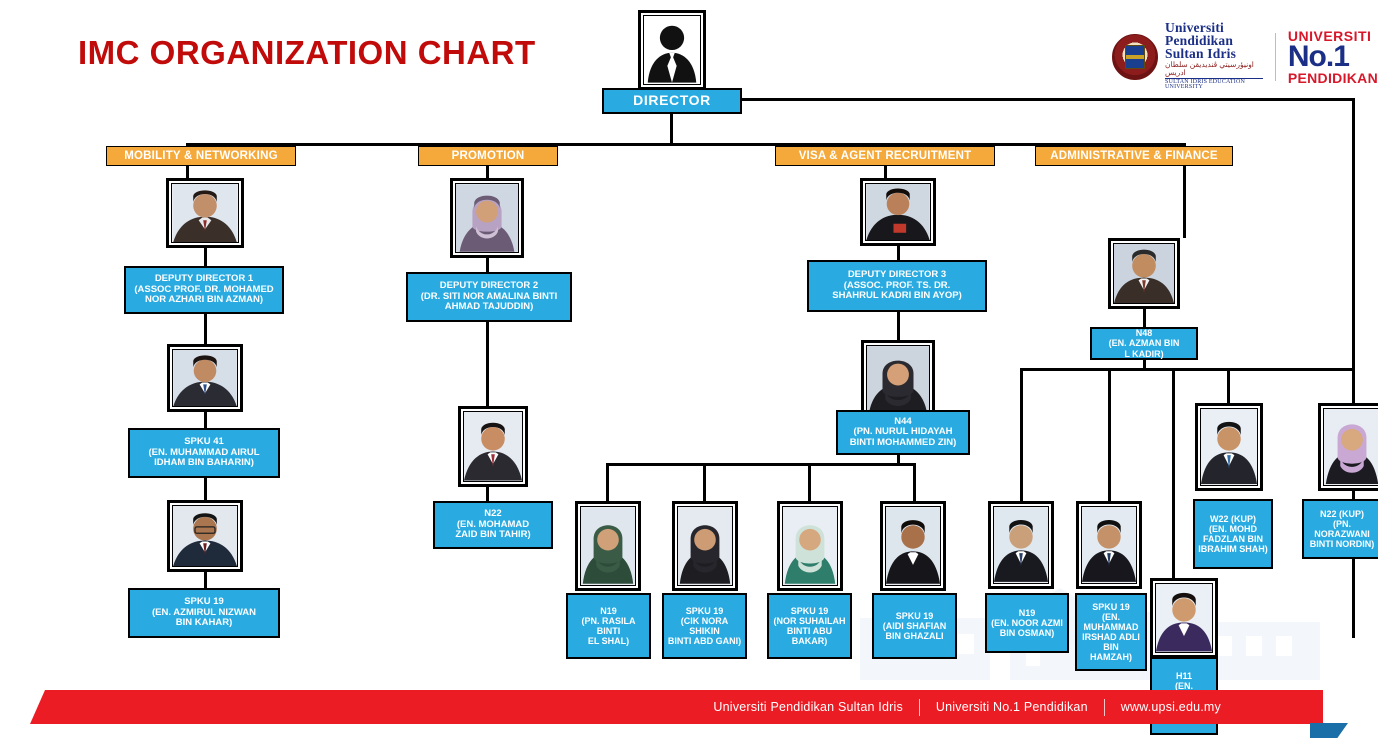 This screenshot has height=746, width=1378. What do you see at coordinates (1047, 99) in the screenshot?
I see `connector-director-right` at bounding box center [1047, 99].